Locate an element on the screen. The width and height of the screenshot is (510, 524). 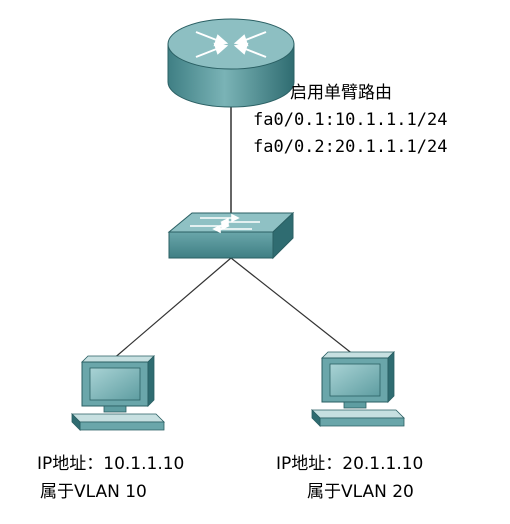
router-icon is located at coordinates (231, 63).